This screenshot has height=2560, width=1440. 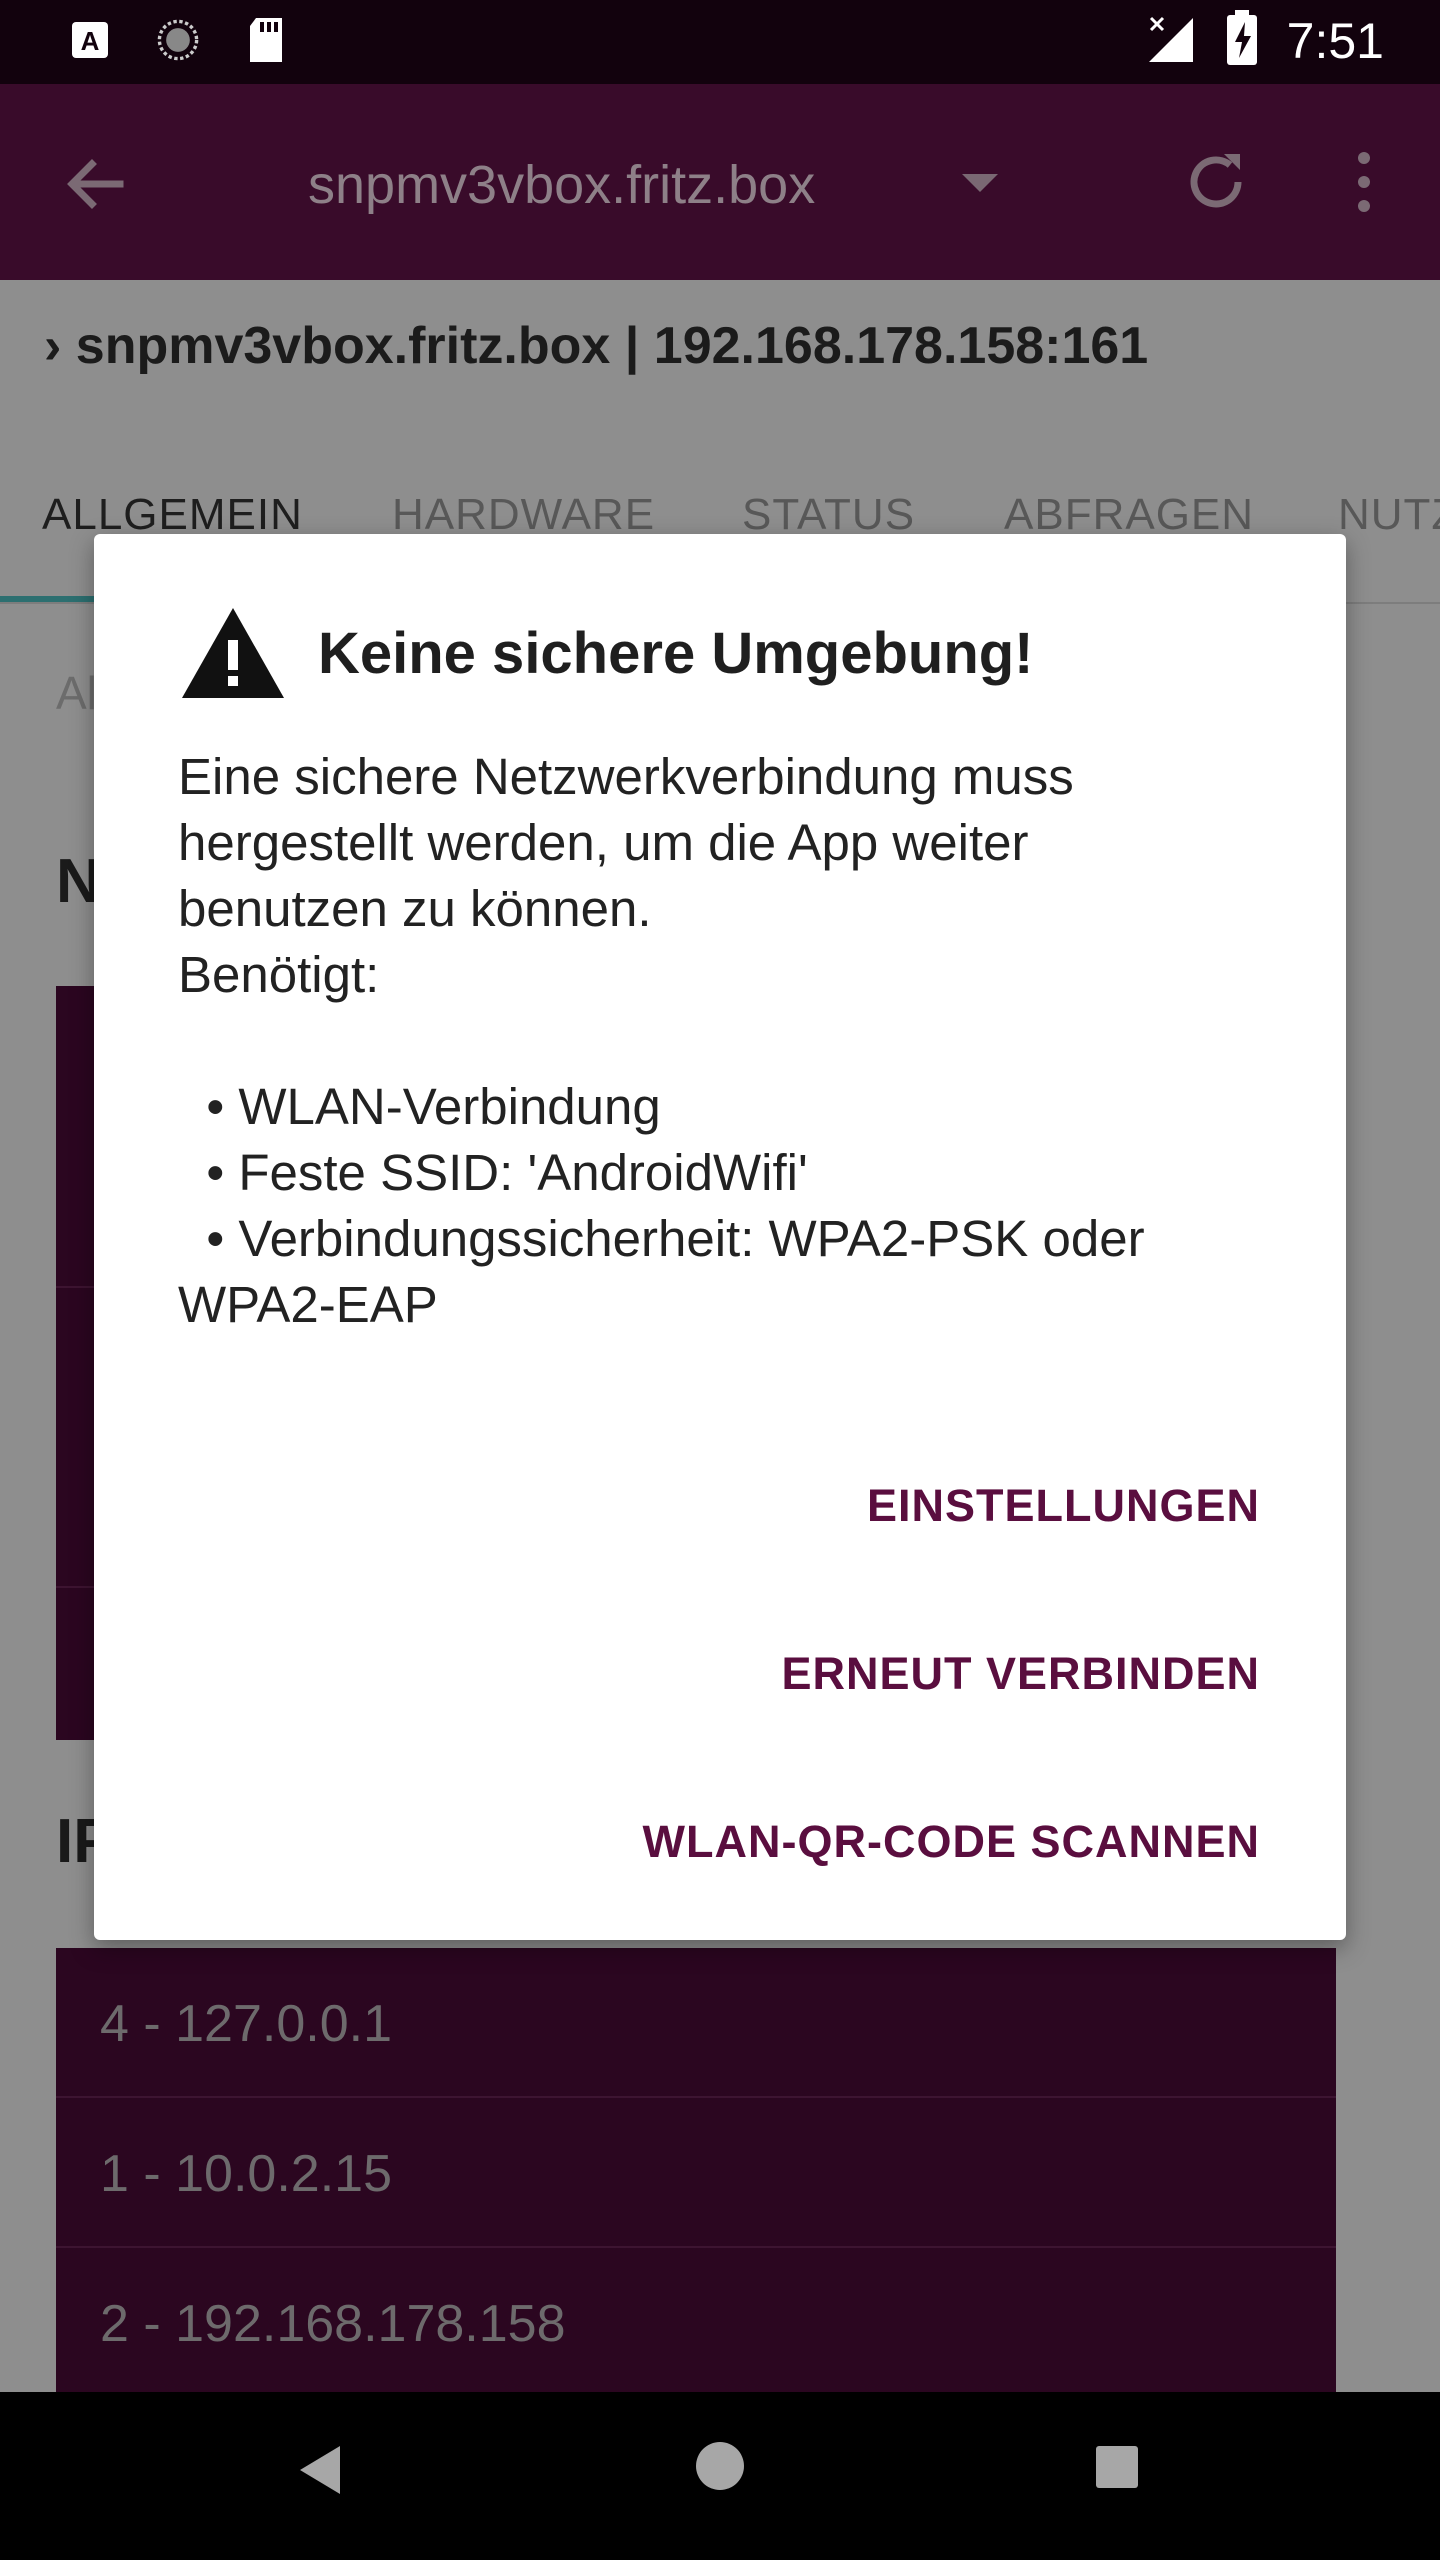 I want to click on app-toolbar: snpmv3vbox.fritz.box, so click(x=720, y=182).